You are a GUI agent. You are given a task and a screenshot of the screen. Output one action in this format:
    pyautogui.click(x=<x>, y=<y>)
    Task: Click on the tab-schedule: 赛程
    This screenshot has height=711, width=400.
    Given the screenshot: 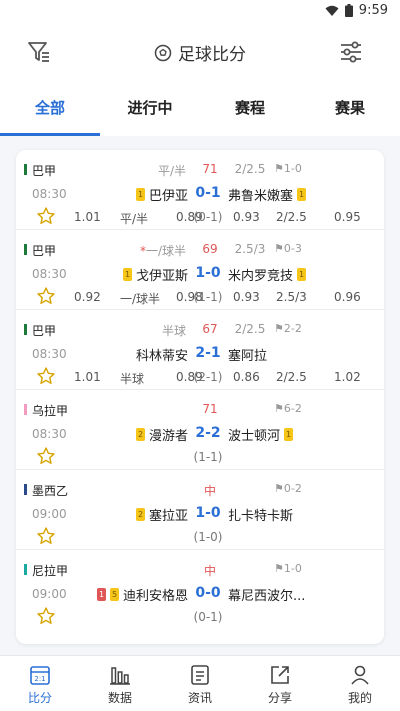 What is the action you would take?
    pyautogui.click(x=250, y=108)
    